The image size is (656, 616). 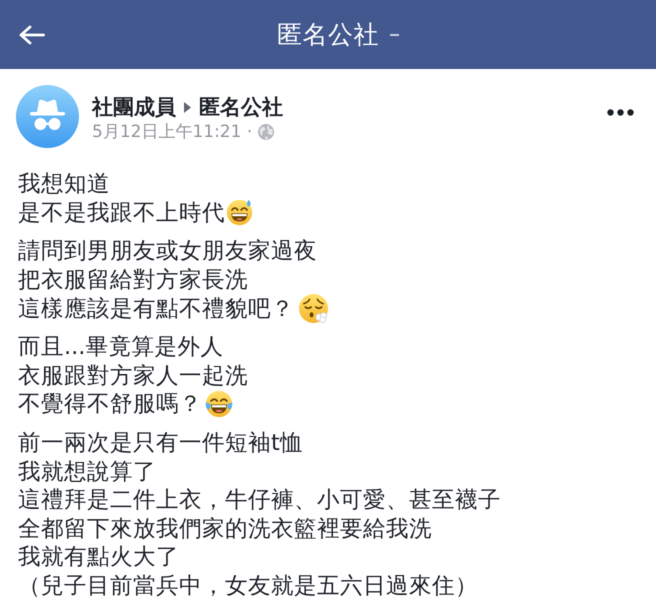 What do you see at coordinates (187, 107) in the screenshot?
I see `triangle-icon` at bounding box center [187, 107].